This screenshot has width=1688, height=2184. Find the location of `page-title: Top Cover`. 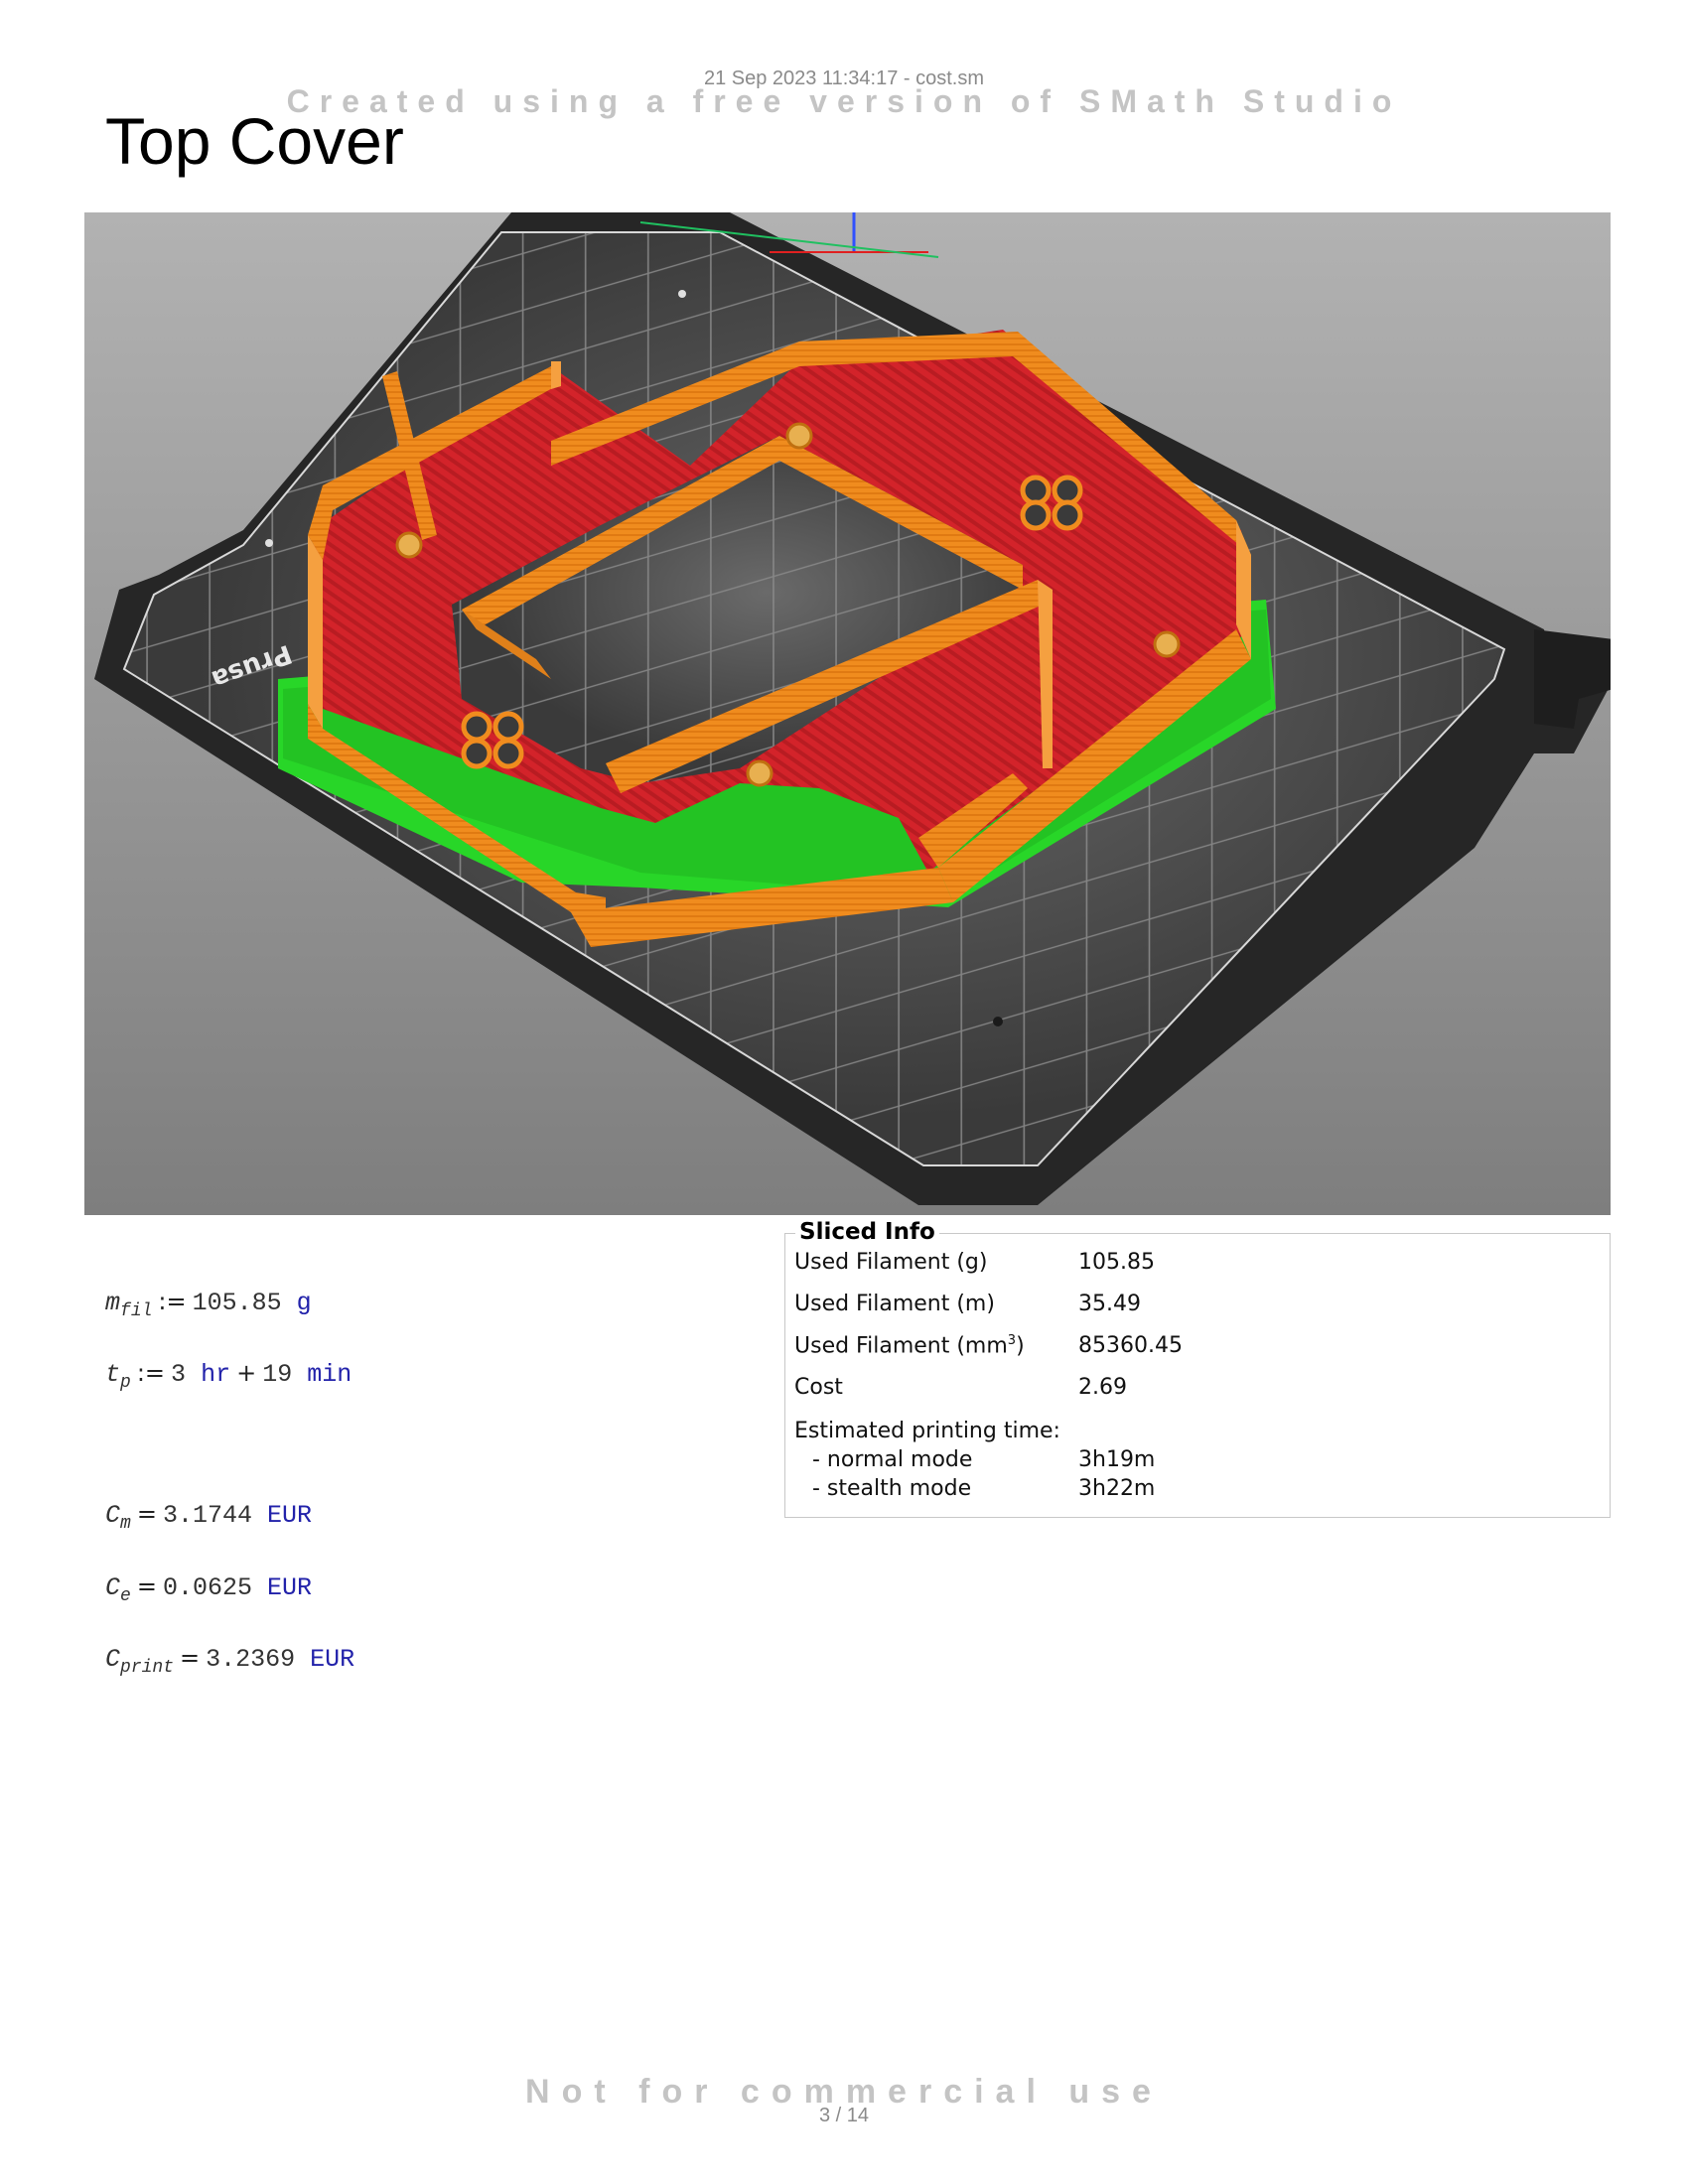

page-title: Top Cover is located at coordinates (254, 141).